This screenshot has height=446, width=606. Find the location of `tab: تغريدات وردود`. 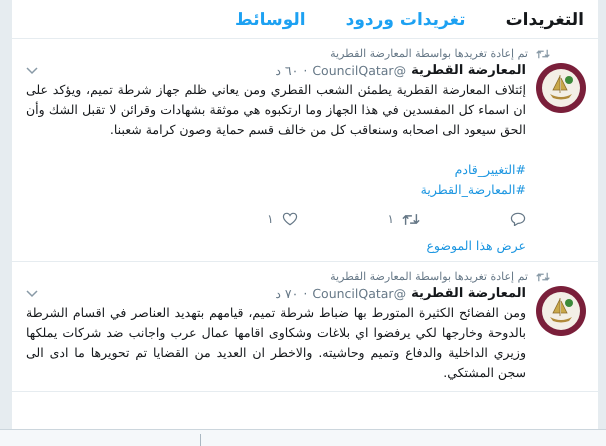

tab: تغريدات وردود is located at coordinates (406, 20).